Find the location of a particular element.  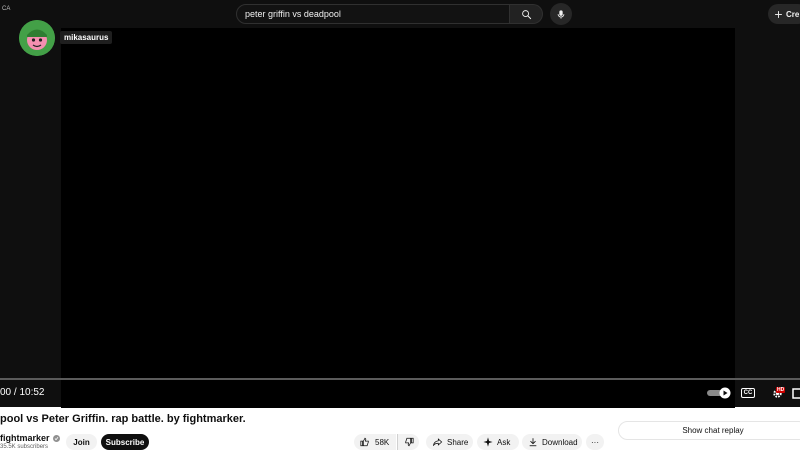

progress-bar is located at coordinates (400, 379).